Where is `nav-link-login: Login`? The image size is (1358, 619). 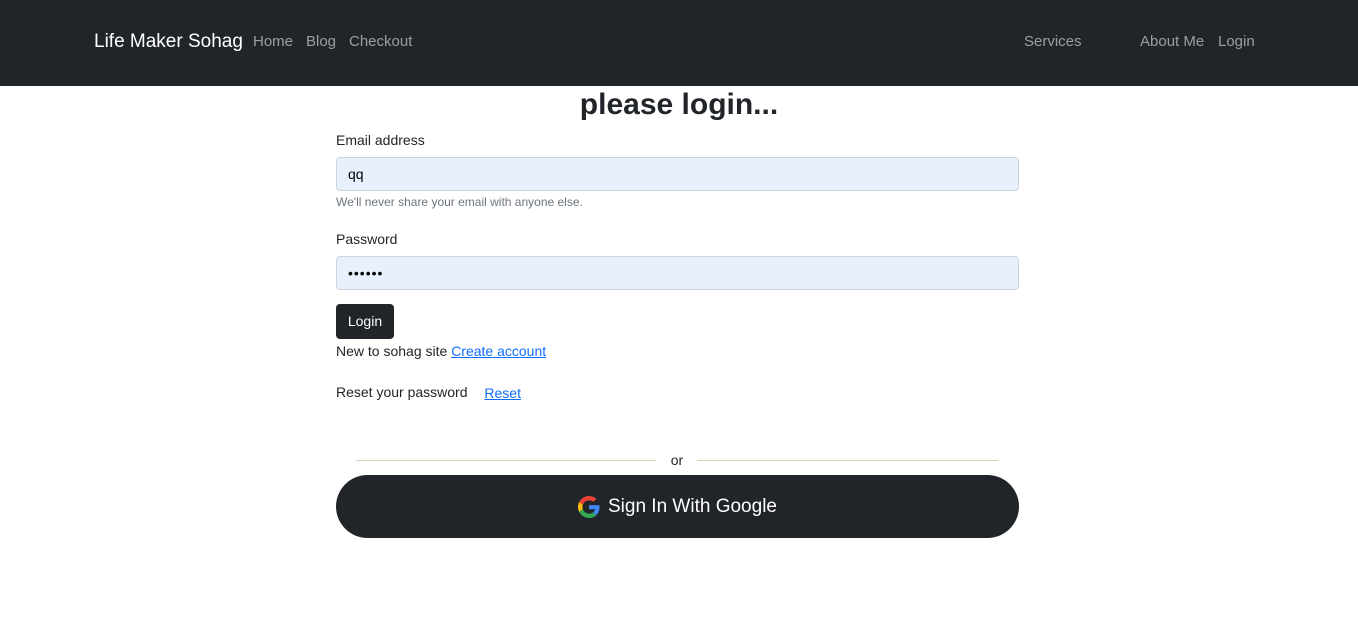
nav-link-login: Login is located at coordinates (1236, 42).